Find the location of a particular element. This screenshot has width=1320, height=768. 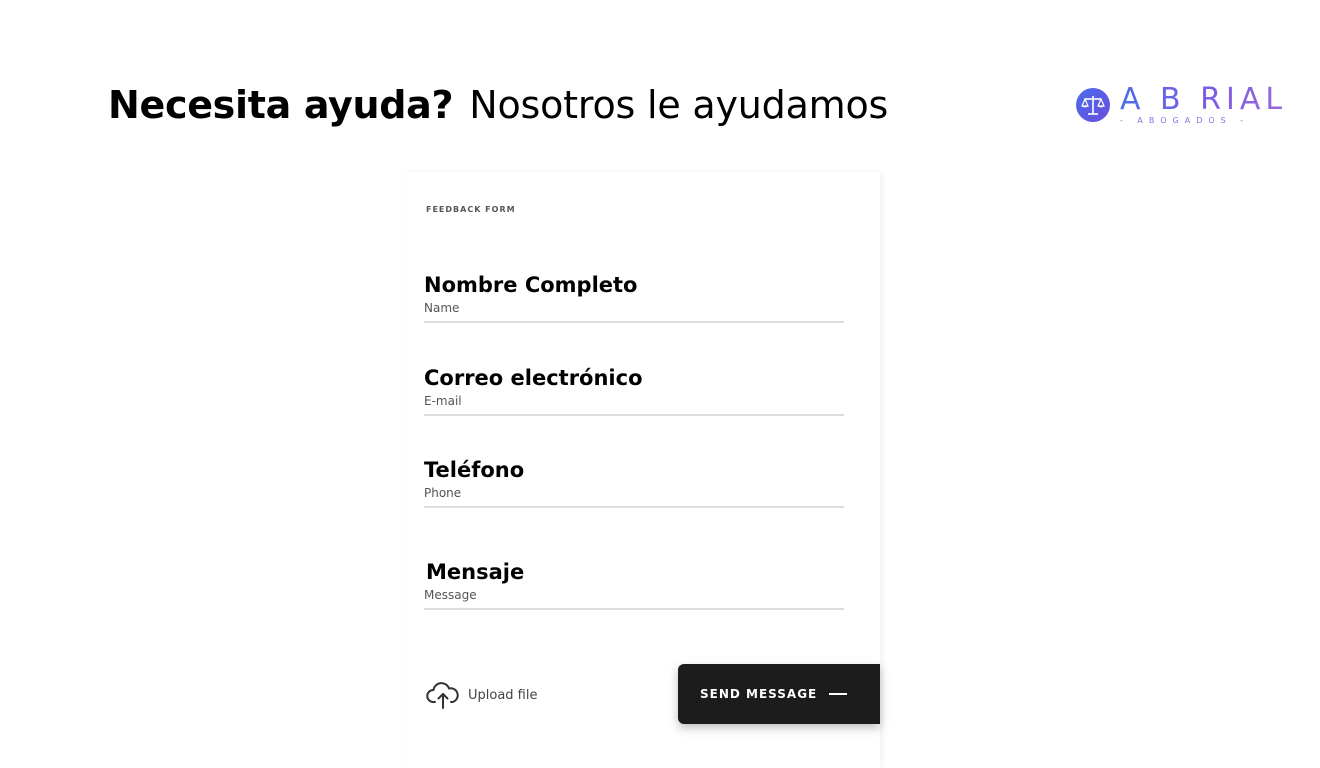

message-field: Mensaje is located at coordinates (635, 584).